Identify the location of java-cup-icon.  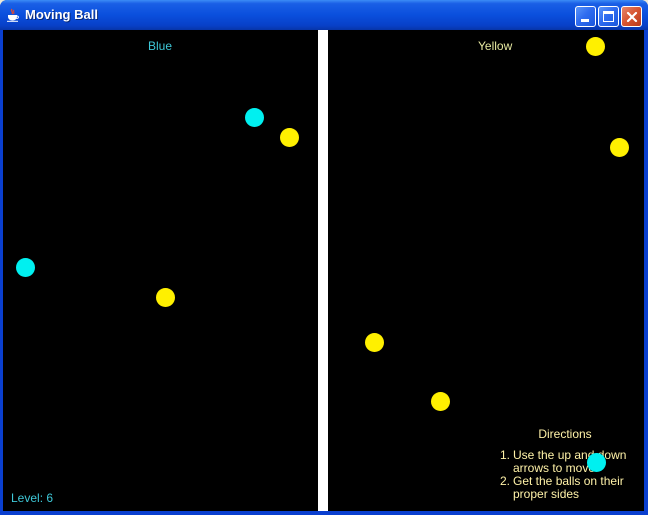
(13, 15).